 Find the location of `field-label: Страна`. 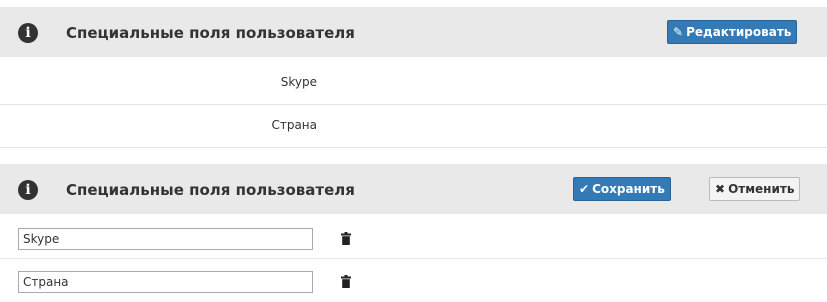

field-label: Страна is located at coordinates (294, 125).